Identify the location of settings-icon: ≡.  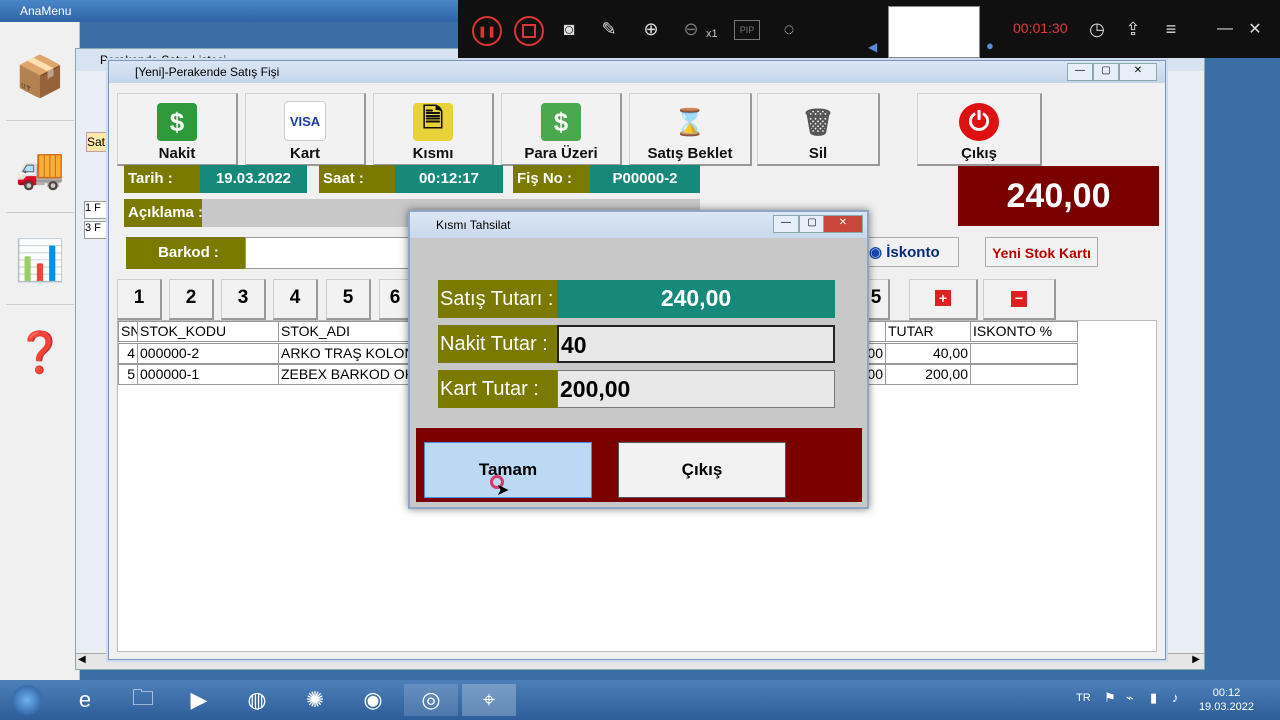
(1171, 29).